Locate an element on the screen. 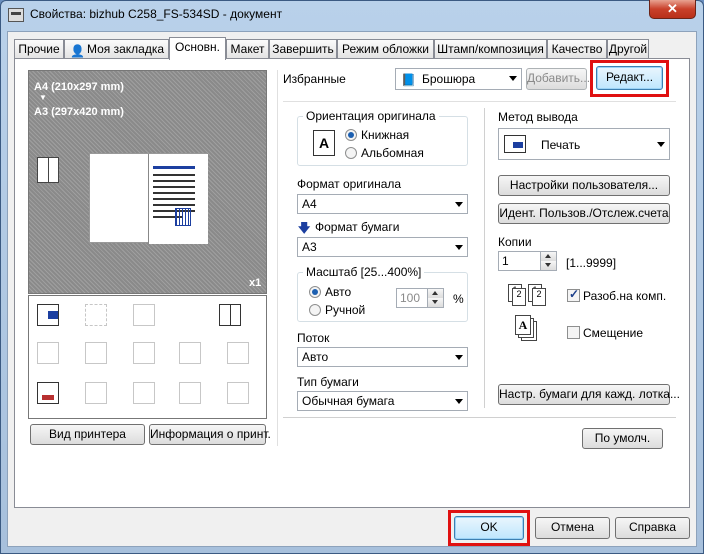 This screenshot has width=704, height=554. tab-basic: Основн. is located at coordinates (197, 48).